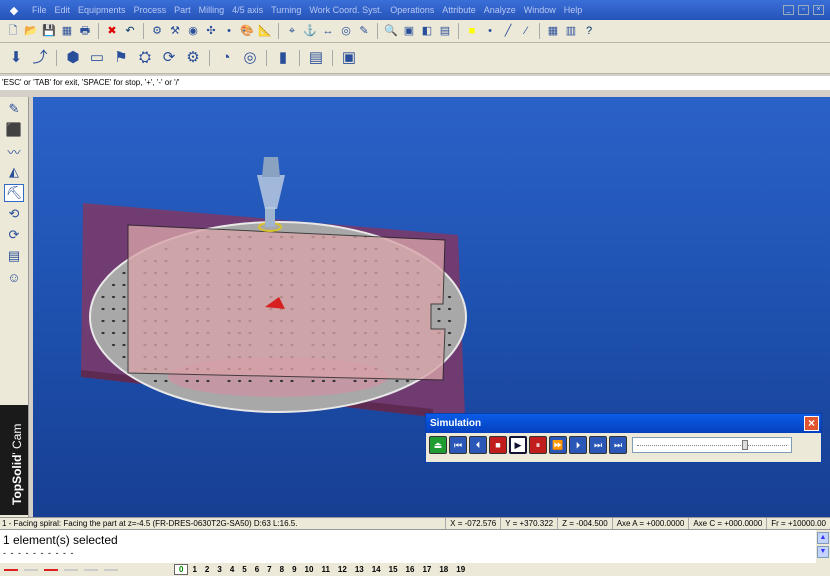 This screenshot has width=830, height=576. What do you see at coordinates (412, 10) in the screenshot?
I see `menu-item-operations: Operations` at bounding box center [412, 10].